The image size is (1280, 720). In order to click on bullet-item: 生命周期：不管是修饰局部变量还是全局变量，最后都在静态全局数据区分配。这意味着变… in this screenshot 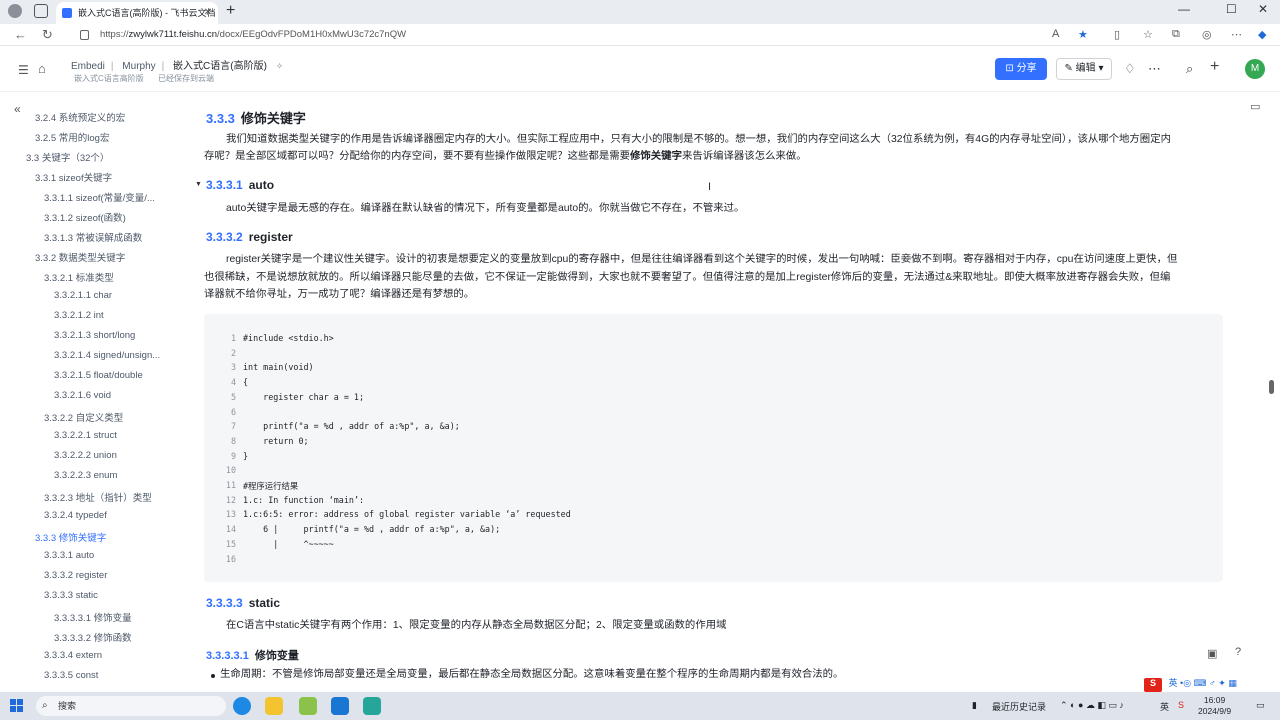, I will do `click(532, 674)`.